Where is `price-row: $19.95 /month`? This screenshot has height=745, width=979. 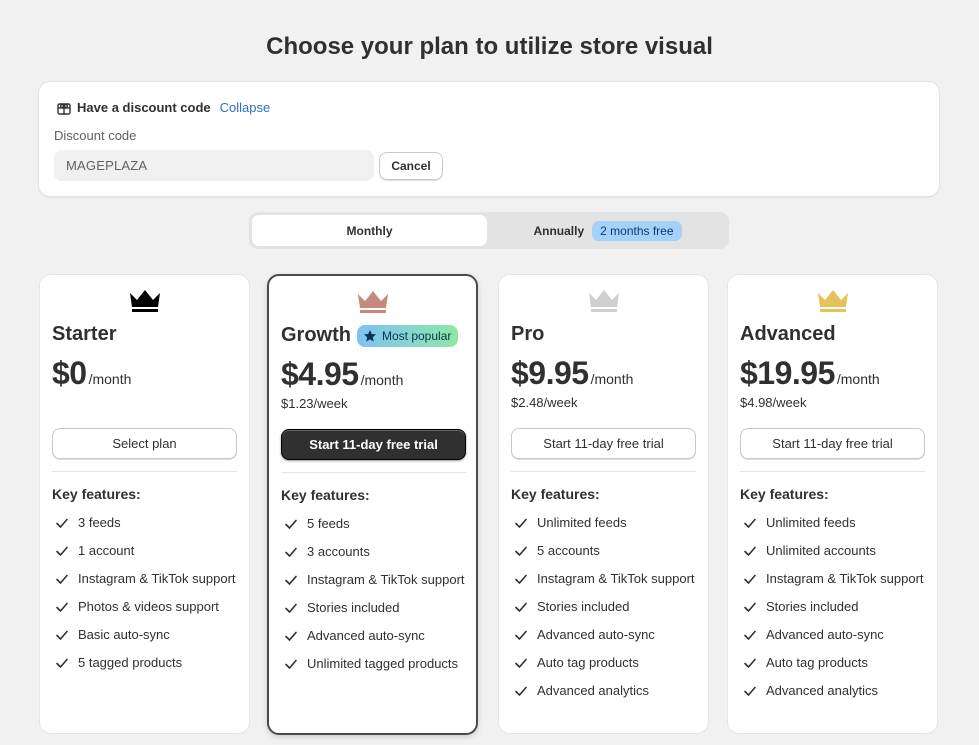 price-row: $19.95 /month is located at coordinates (810, 373).